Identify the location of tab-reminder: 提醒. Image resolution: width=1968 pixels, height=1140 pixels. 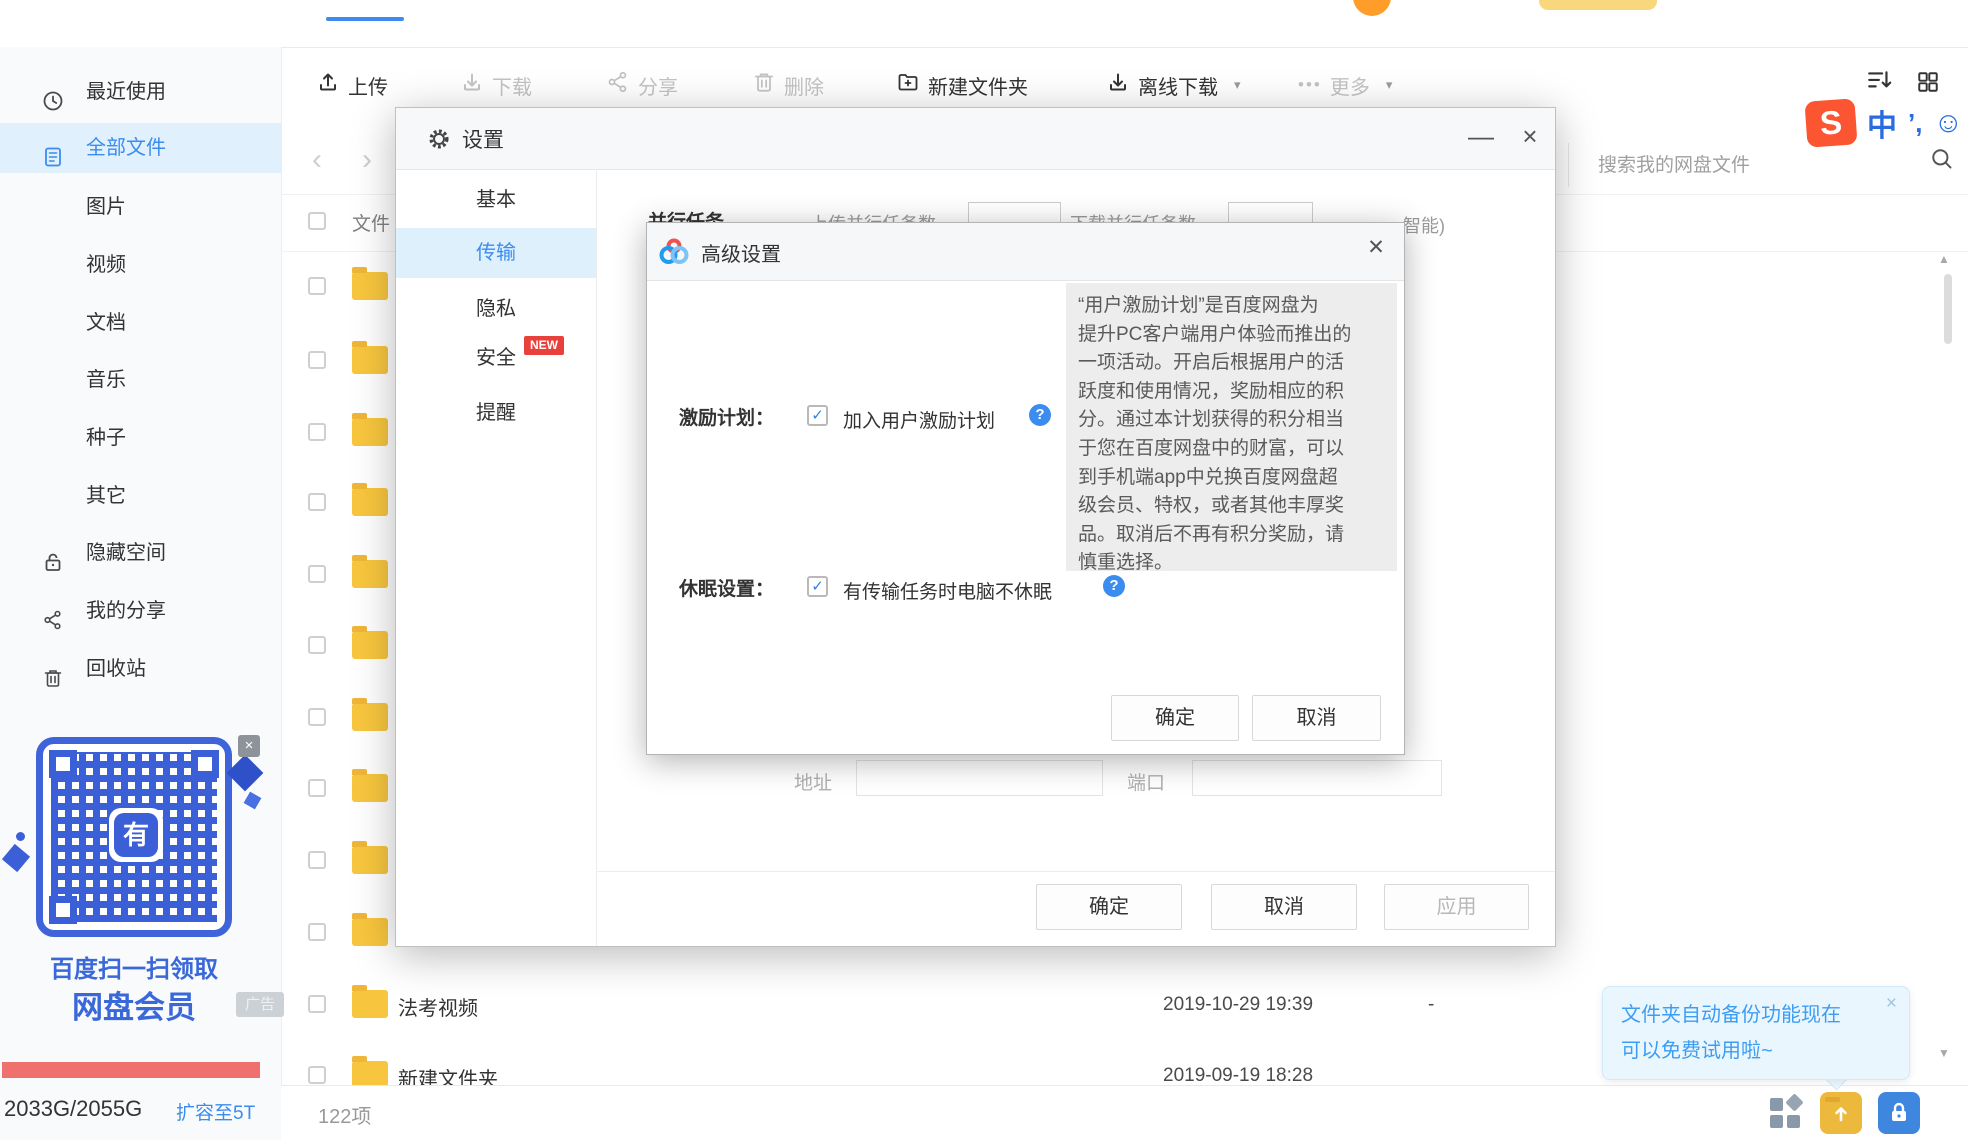
(496, 413).